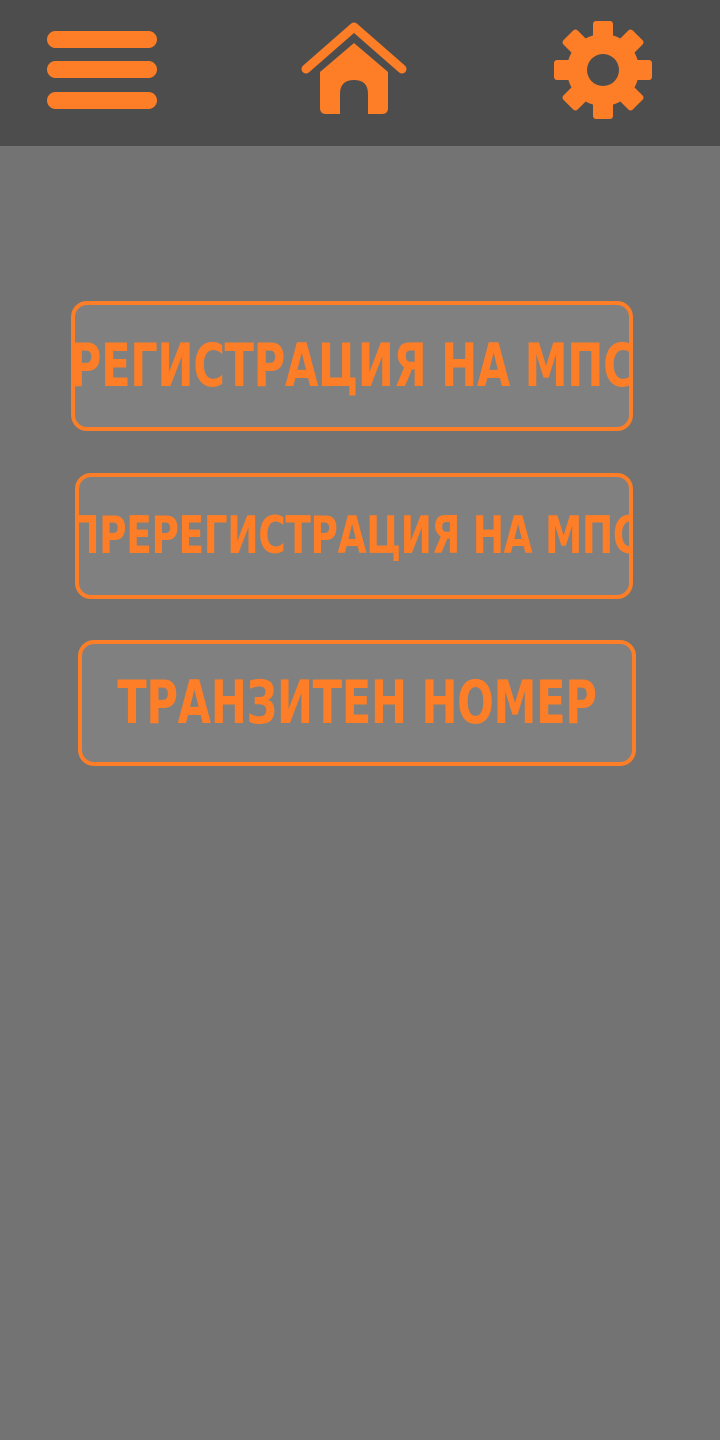  I want to click on vehicle-registration-label: РЕГИСТРАЦИЯ НА МПС, so click(352, 366).